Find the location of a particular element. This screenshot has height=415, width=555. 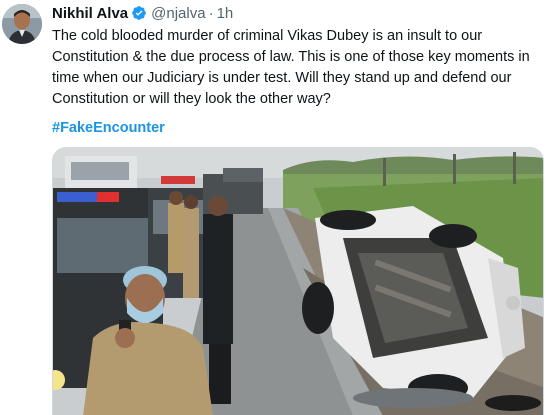

verified-badge-icon is located at coordinates (139, 15).